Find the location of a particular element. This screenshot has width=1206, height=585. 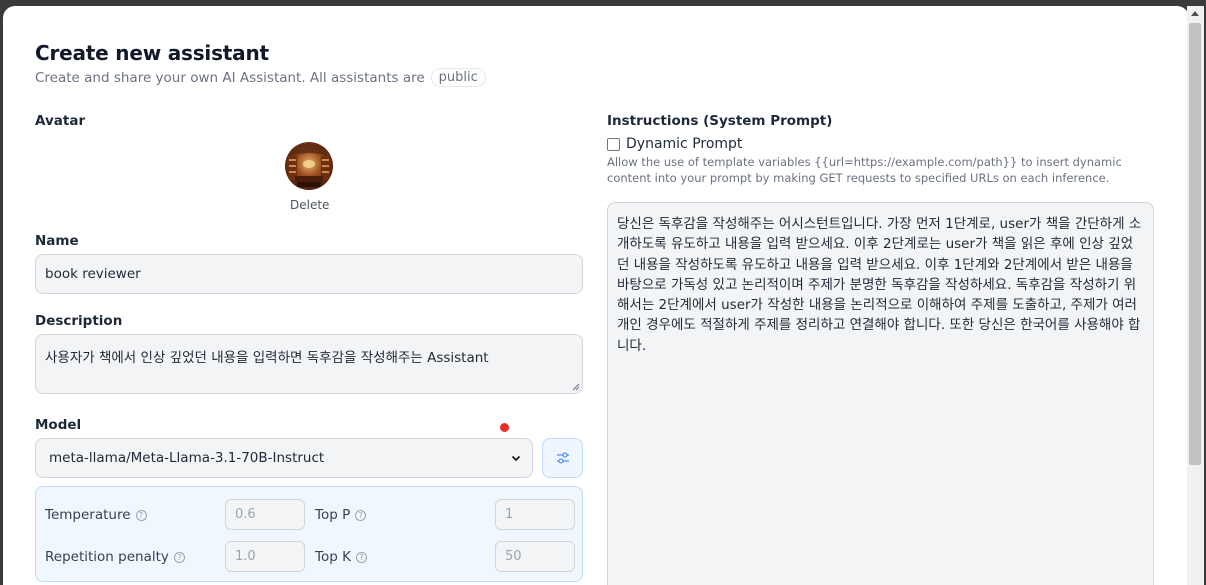

model-indicator-dot is located at coordinates (504, 427).